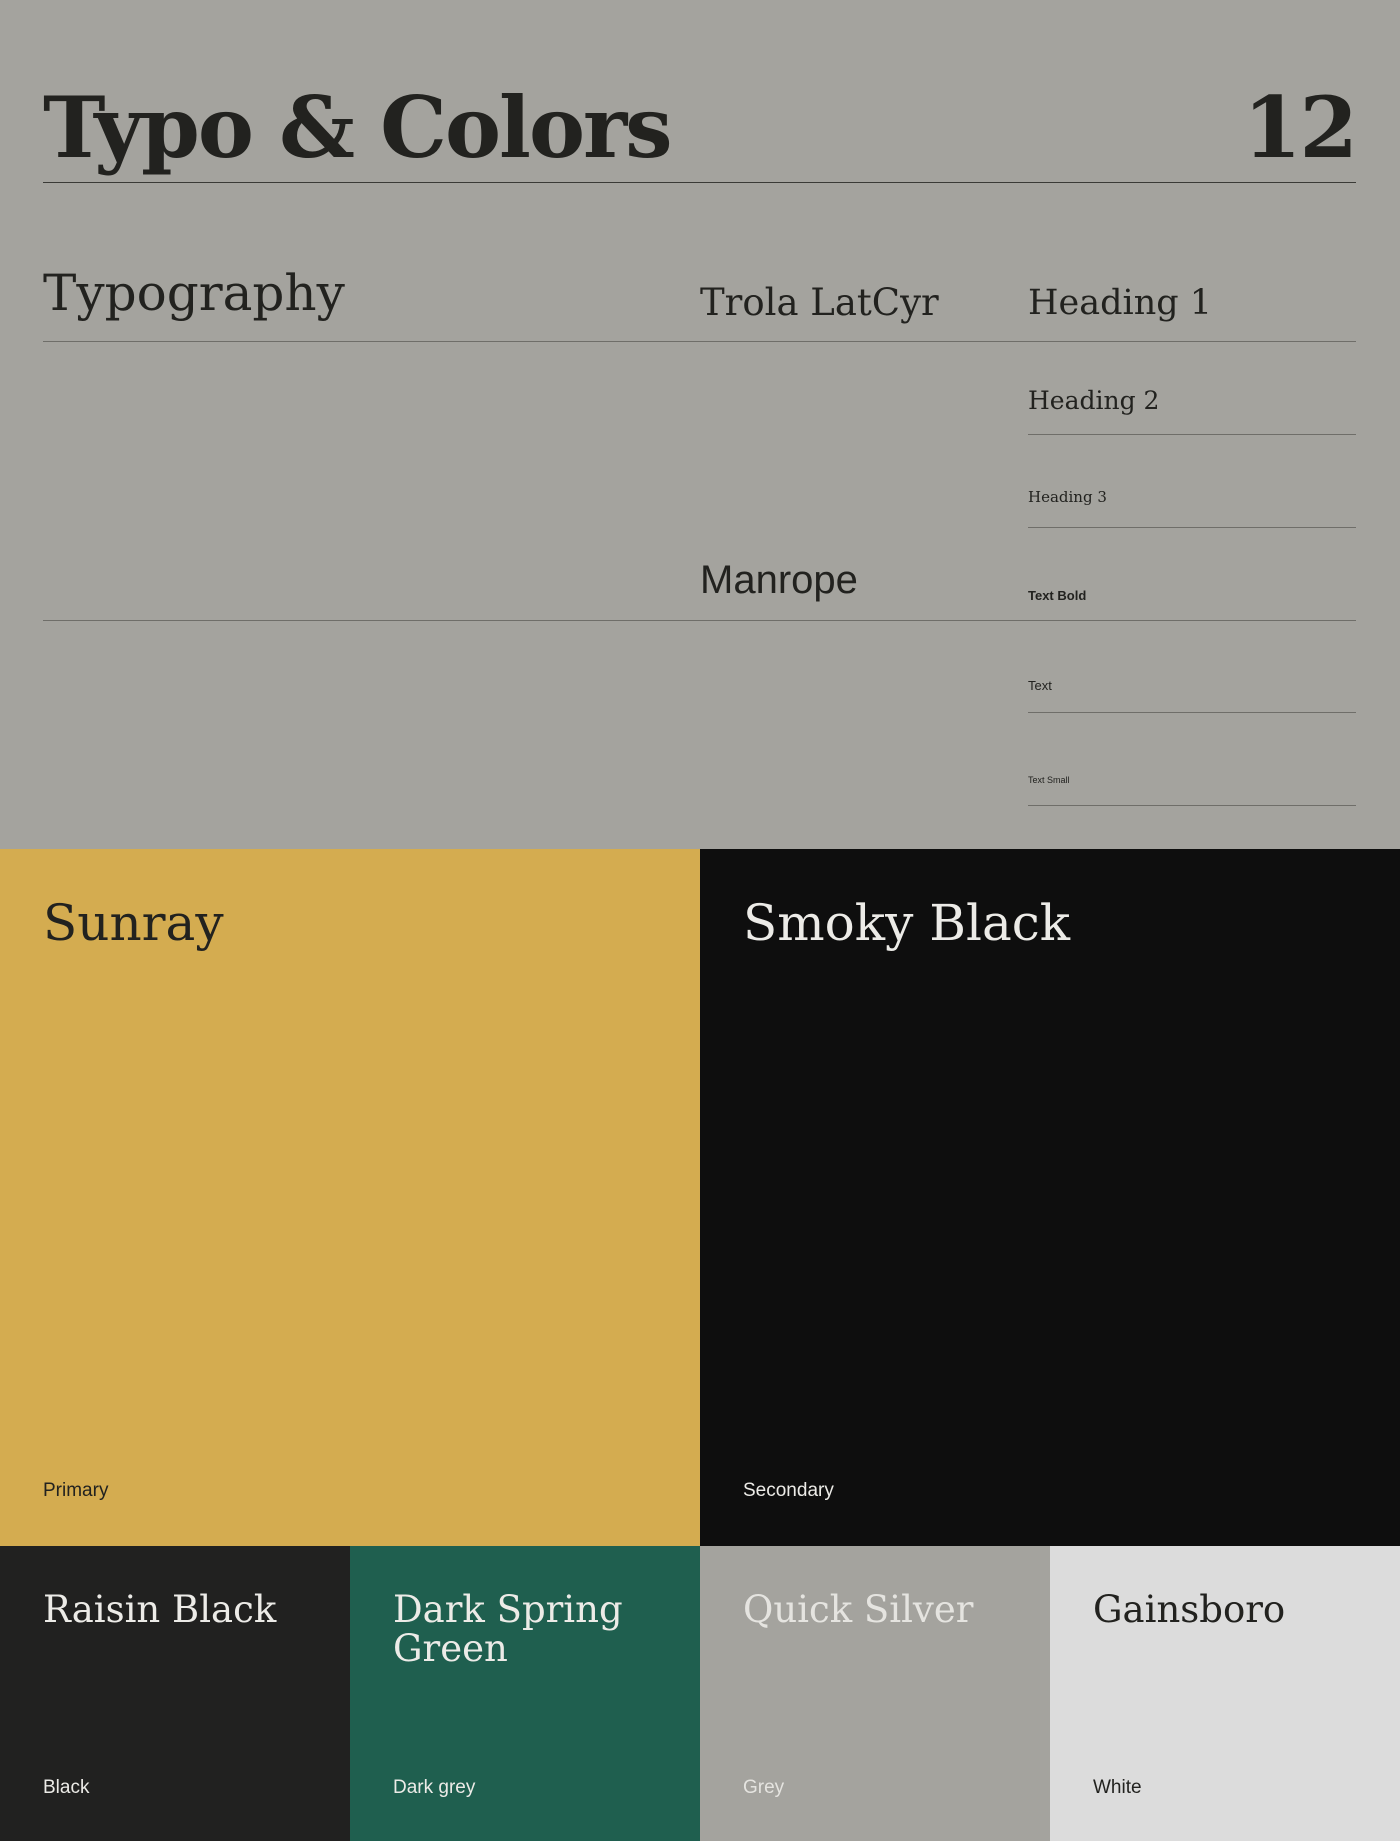  What do you see at coordinates (1120, 303) in the screenshot?
I see `style-heading-1: Heading 1` at bounding box center [1120, 303].